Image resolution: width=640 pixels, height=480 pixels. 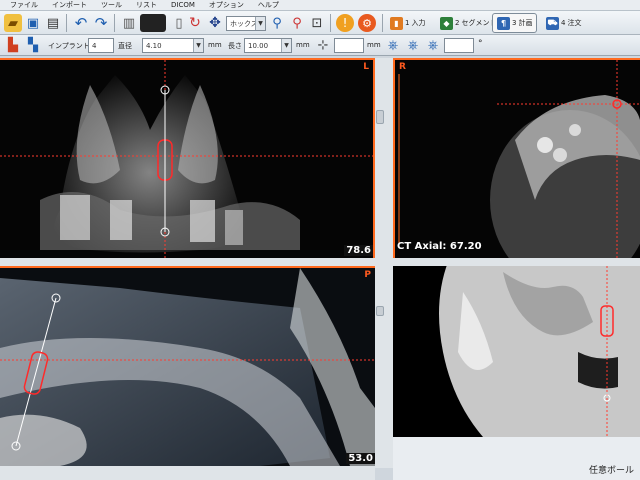 I want to click on step-order-button: ⛟ 4 注文, so click(x=563, y=23).